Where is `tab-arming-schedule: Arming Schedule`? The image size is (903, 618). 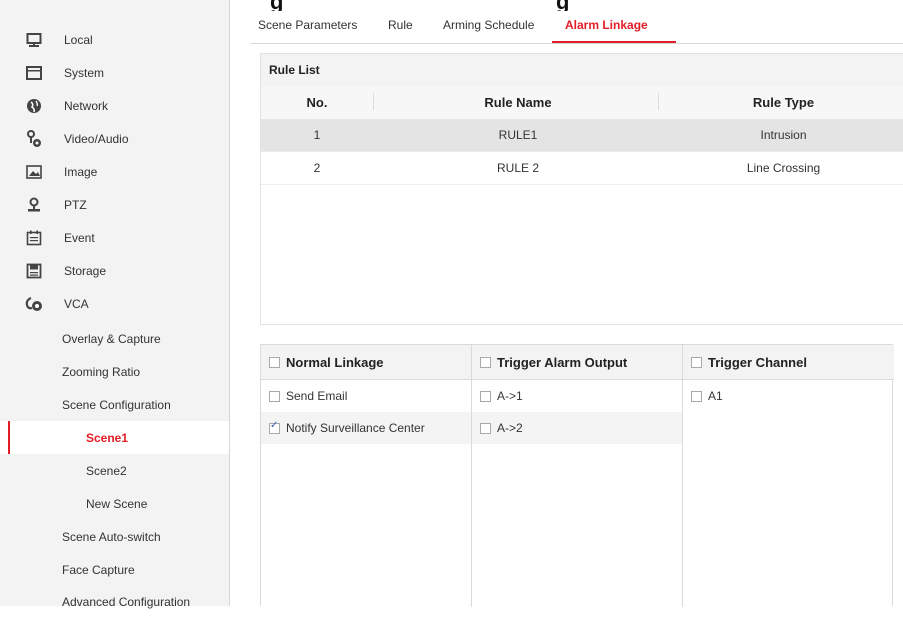
tab-arming-schedule: Arming Schedule is located at coordinates (488, 25).